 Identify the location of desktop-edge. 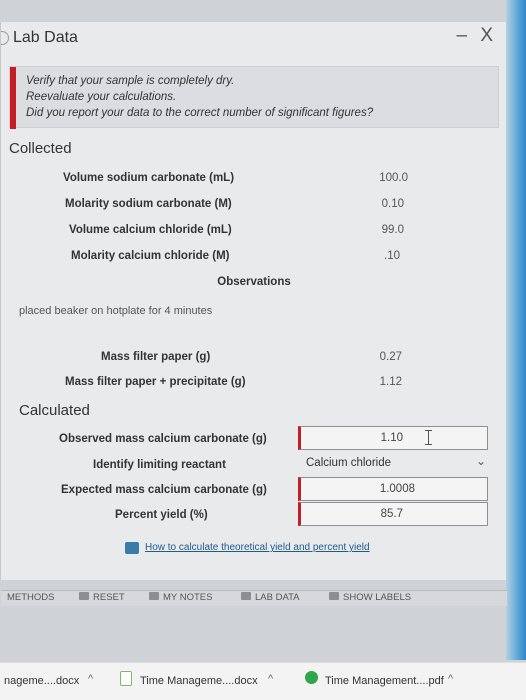
(516, 330).